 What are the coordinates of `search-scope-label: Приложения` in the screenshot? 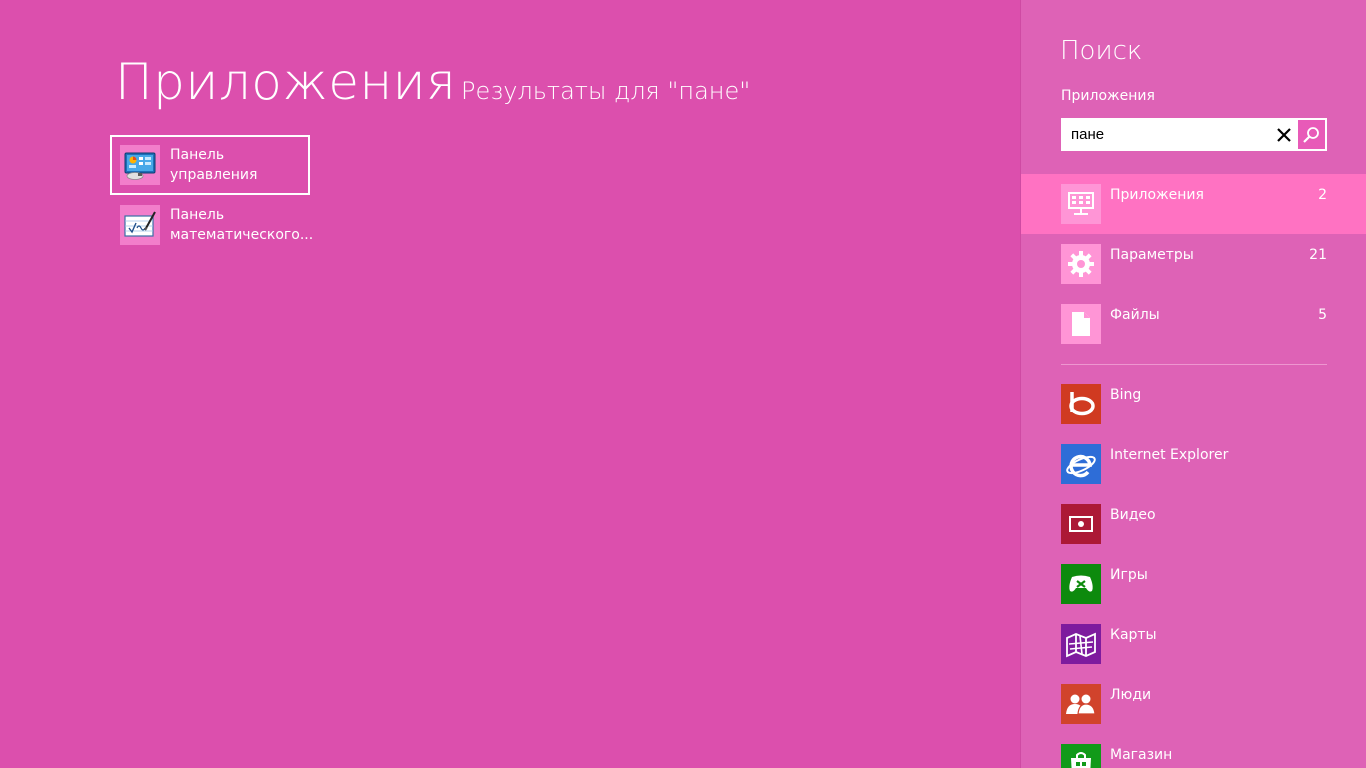 It's located at (1108, 96).